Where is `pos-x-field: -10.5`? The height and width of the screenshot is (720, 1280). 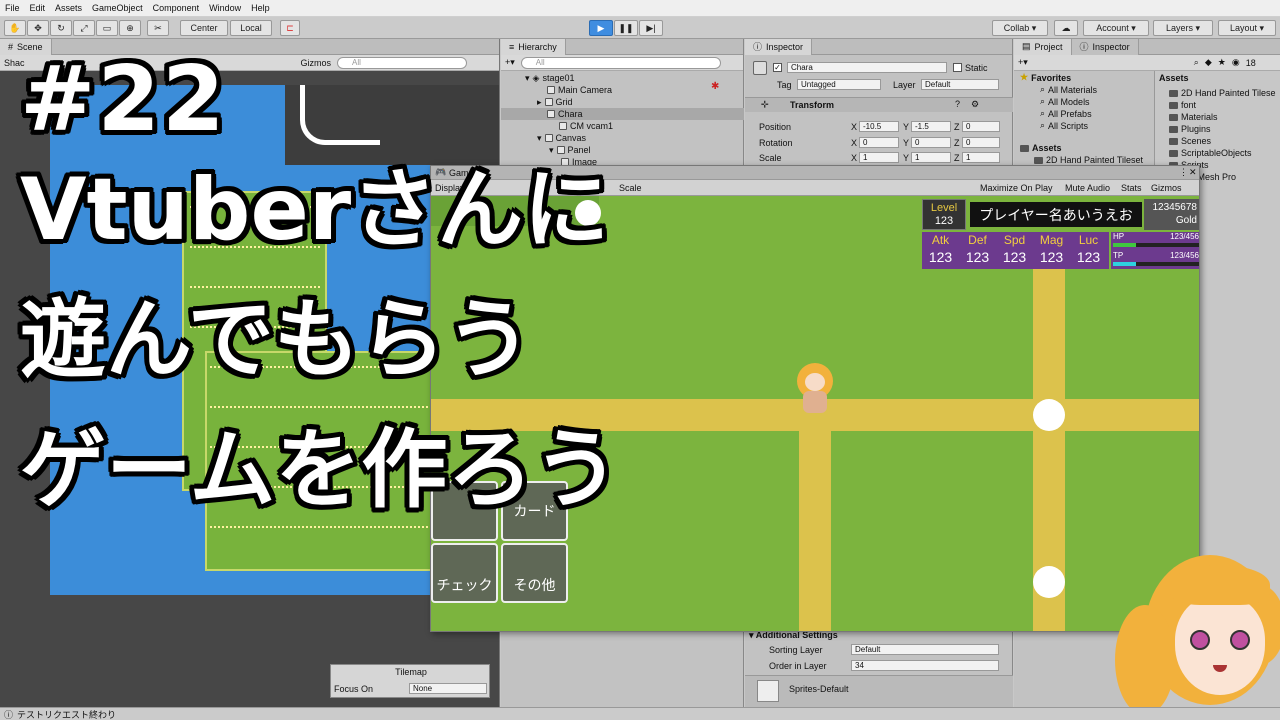
pos-x-field: -10.5 is located at coordinates (879, 126).